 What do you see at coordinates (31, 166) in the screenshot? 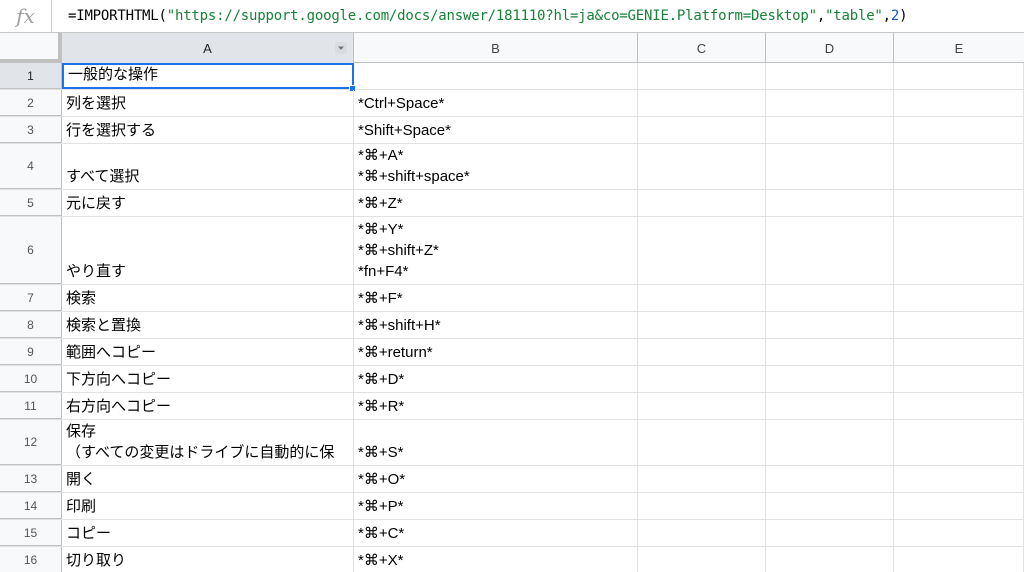
I see `row-header: 4` at bounding box center [31, 166].